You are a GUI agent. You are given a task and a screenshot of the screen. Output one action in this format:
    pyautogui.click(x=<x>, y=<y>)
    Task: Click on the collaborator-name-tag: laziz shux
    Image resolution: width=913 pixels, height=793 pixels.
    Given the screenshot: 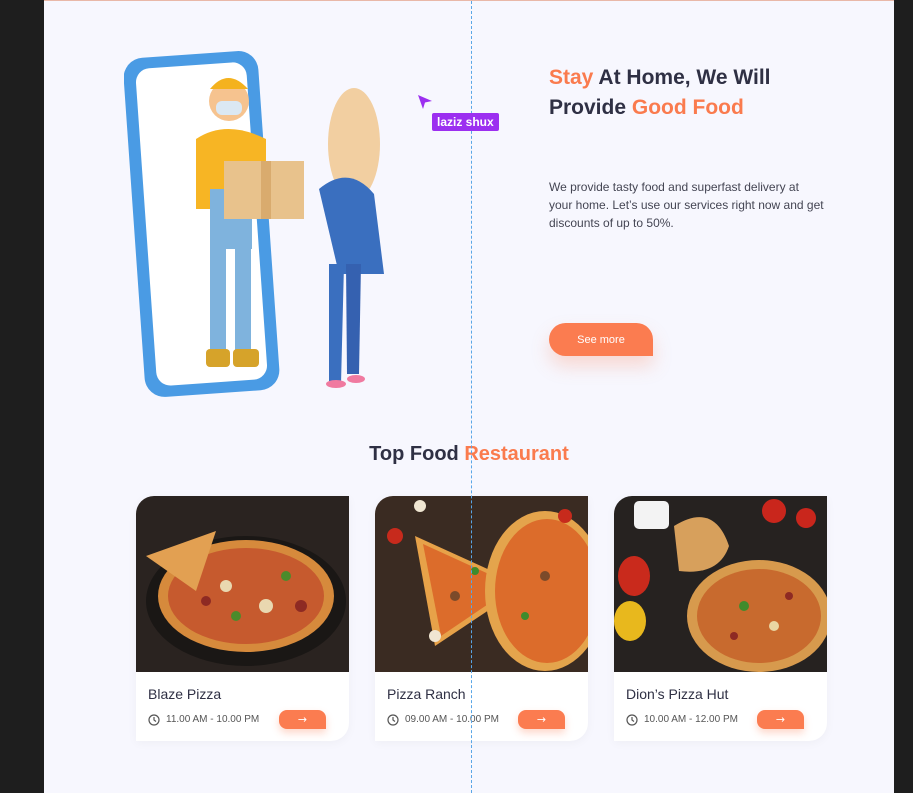 What is the action you would take?
    pyautogui.click(x=465, y=122)
    